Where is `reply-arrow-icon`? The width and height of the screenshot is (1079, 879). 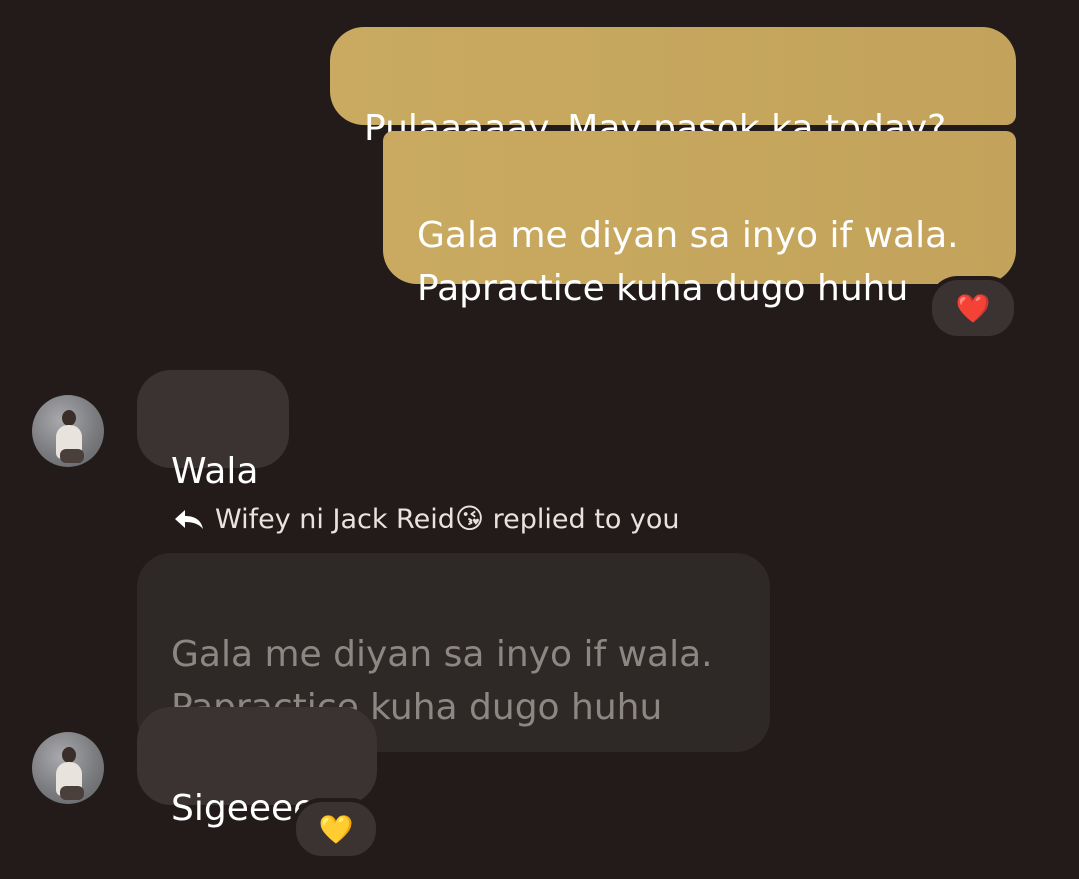
reply-arrow-icon is located at coordinates (189, 519).